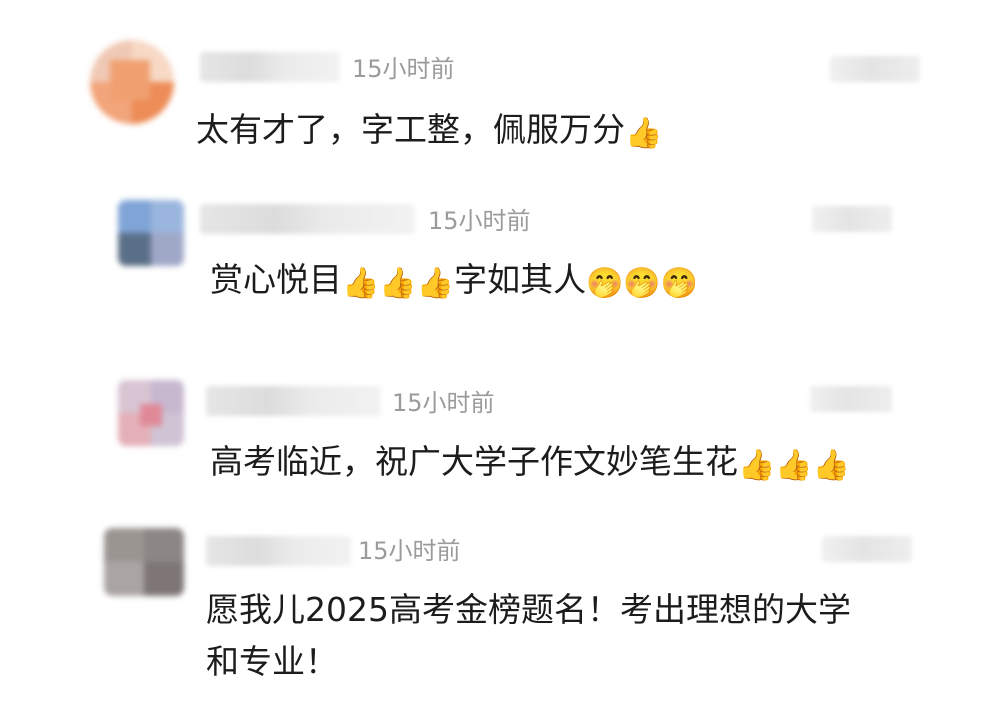  What do you see at coordinates (642, 283) in the screenshot?
I see `shy-face-icon: 🤭🤭🤭` at bounding box center [642, 283].